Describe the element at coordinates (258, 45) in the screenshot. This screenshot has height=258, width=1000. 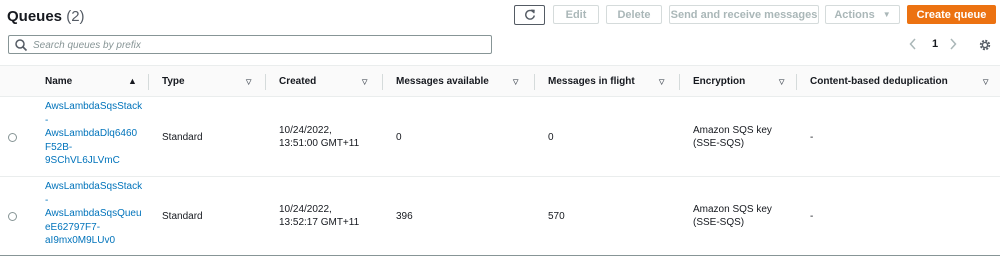
I see `search-input` at that location.